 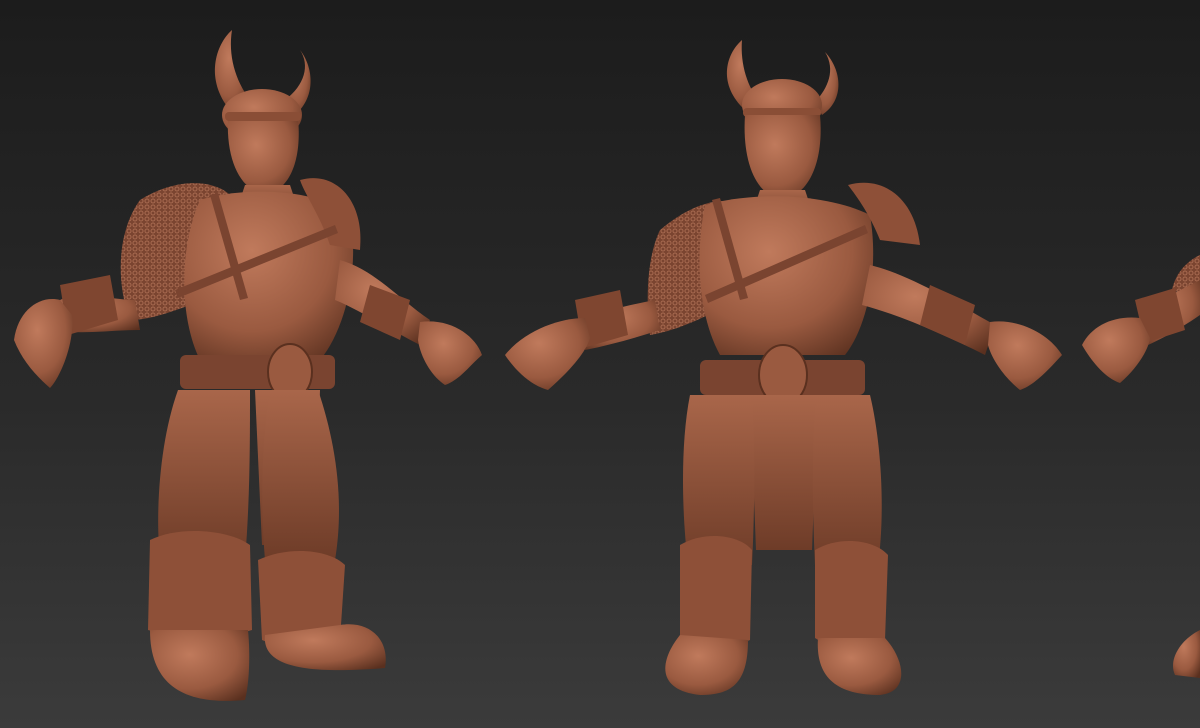 What do you see at coordinates (784, 472) in the screenshot?
I see `loincloth` at bounding box center [784, 472].